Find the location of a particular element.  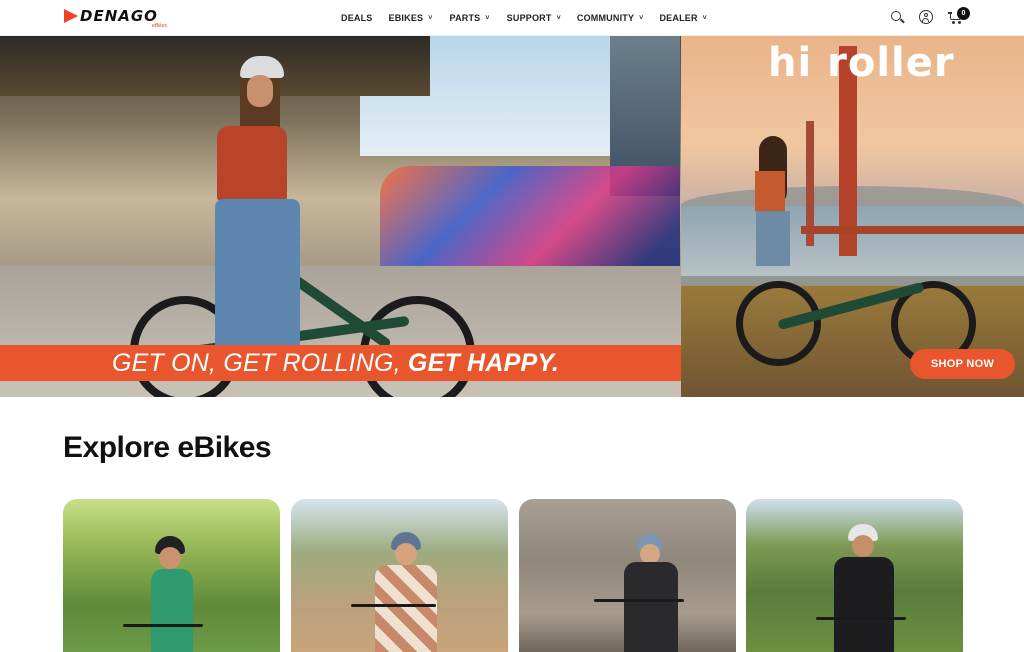

nav-support-label: SUPPORT is located at coordinates (529, 18).